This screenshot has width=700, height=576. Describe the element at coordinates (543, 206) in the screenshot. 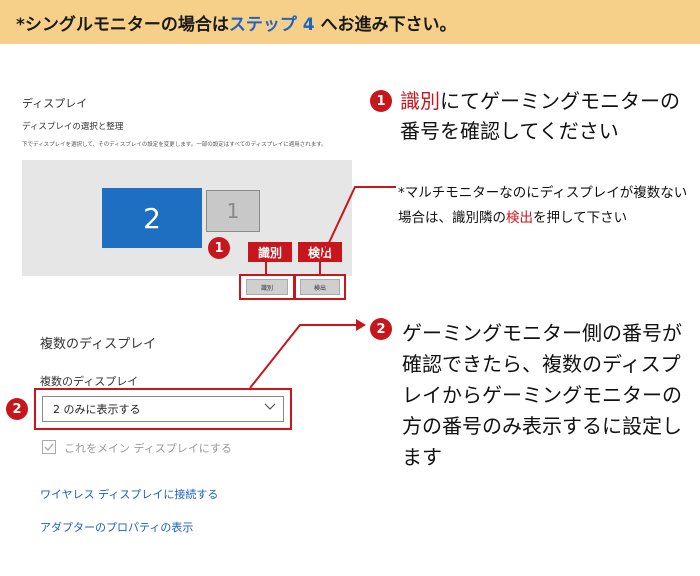

I see `detect-note: *マルチモニターなのにディスプレイが複数ない場合は、識別隣の検出を押して下さい` at that location.